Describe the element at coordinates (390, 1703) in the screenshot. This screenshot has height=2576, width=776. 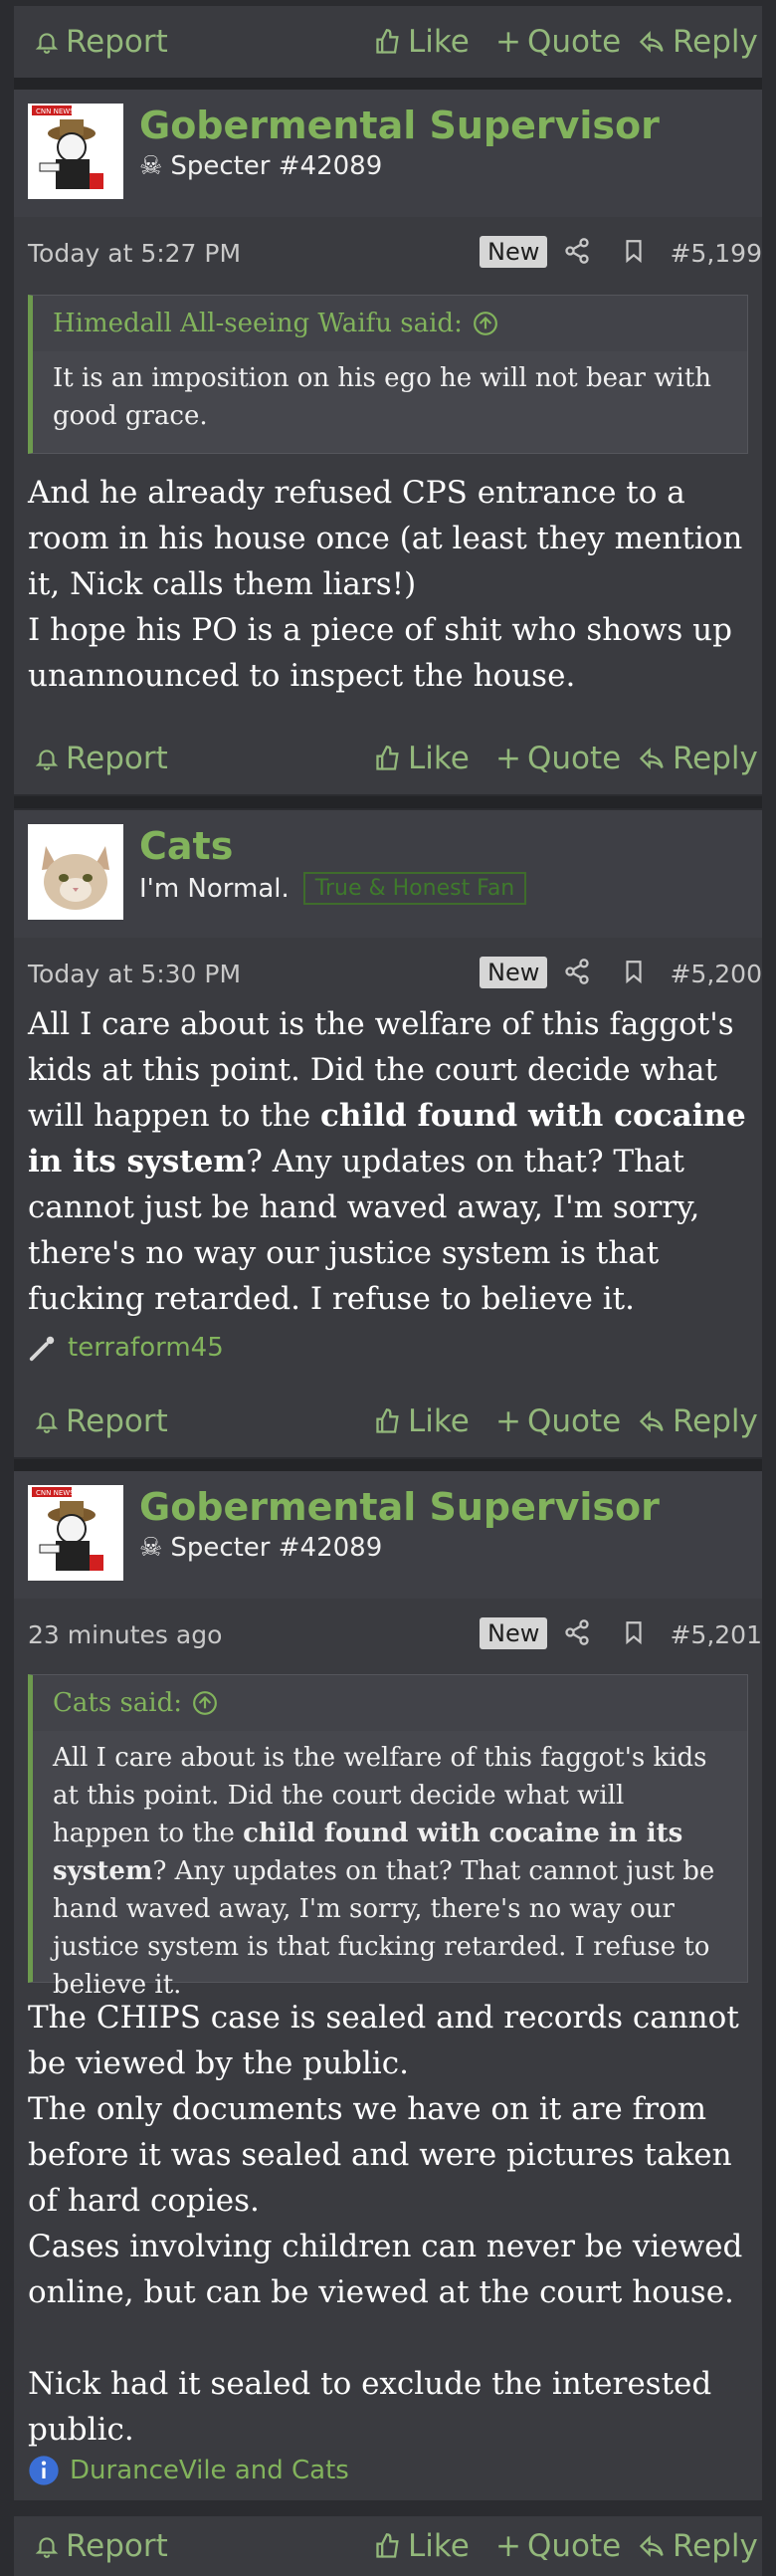
I see `quote-author: Cats said:` at that location.